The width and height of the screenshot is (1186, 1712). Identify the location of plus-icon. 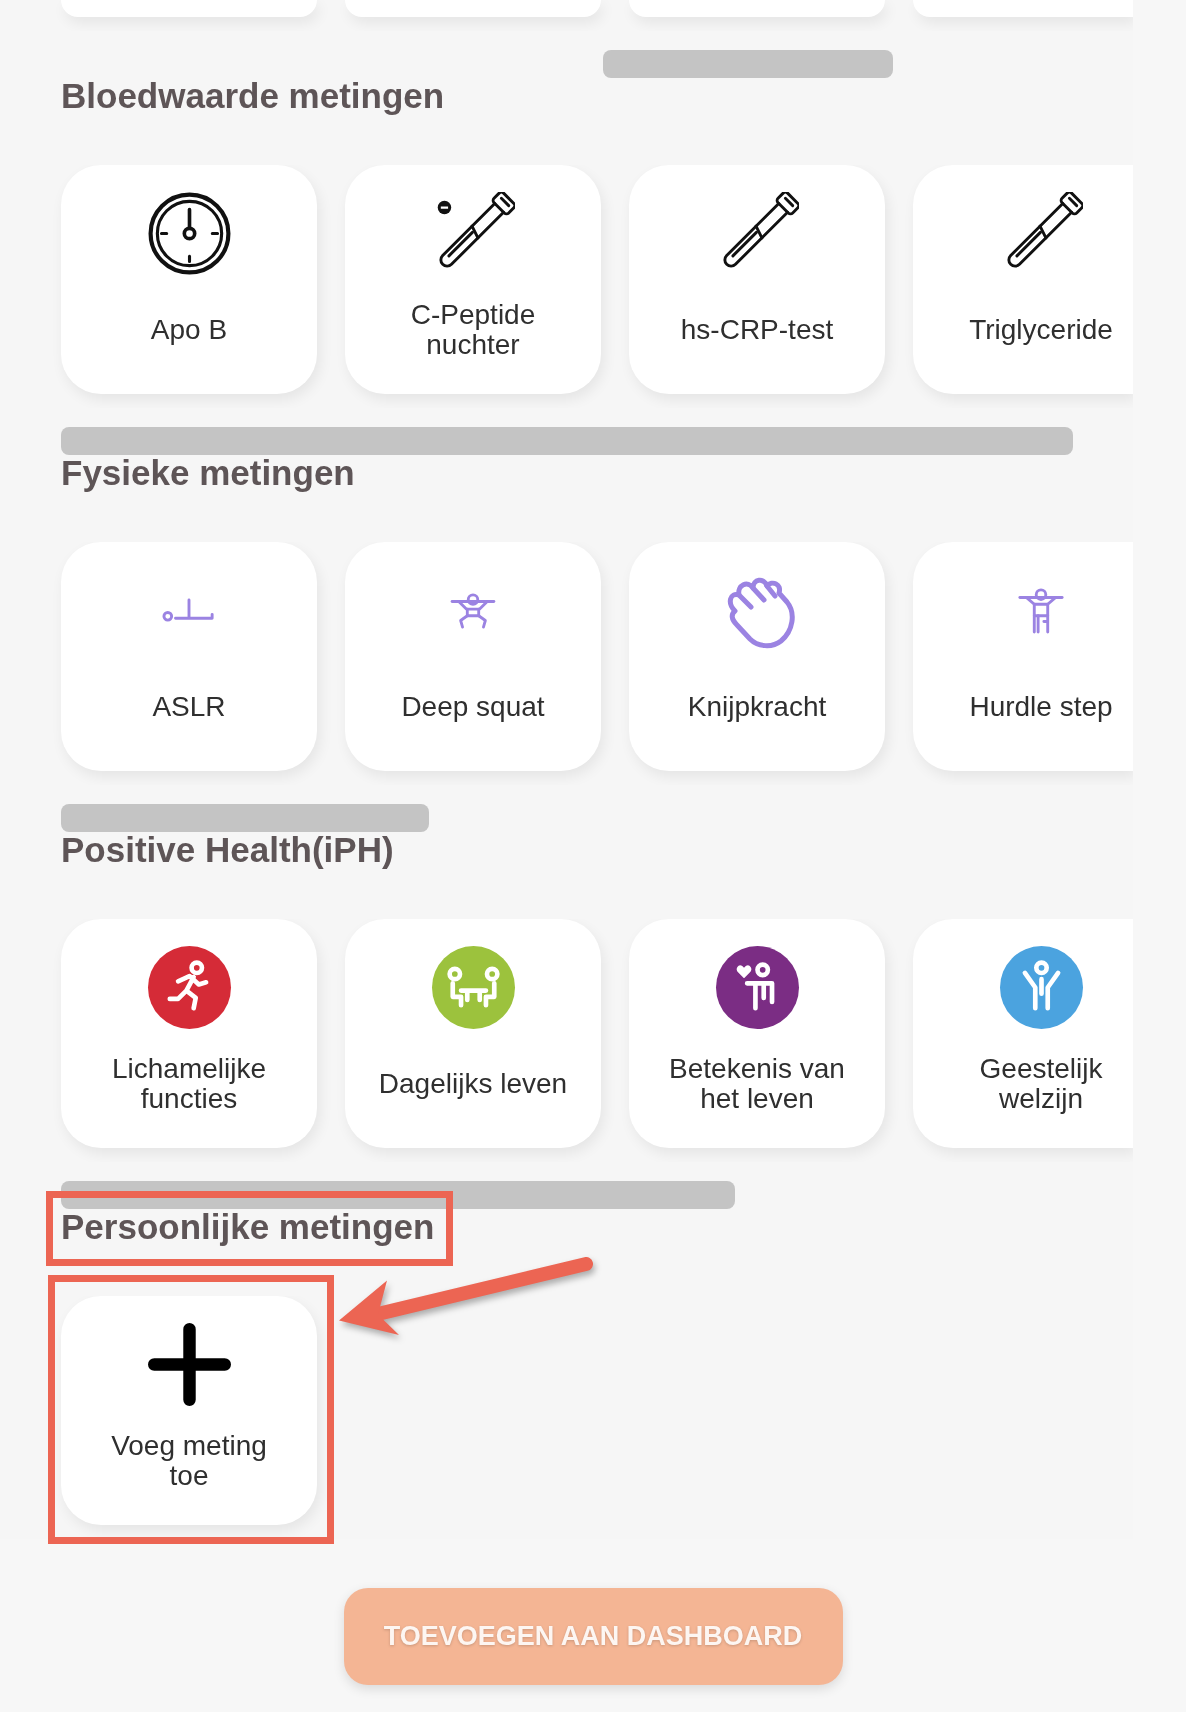
(189, 1364).